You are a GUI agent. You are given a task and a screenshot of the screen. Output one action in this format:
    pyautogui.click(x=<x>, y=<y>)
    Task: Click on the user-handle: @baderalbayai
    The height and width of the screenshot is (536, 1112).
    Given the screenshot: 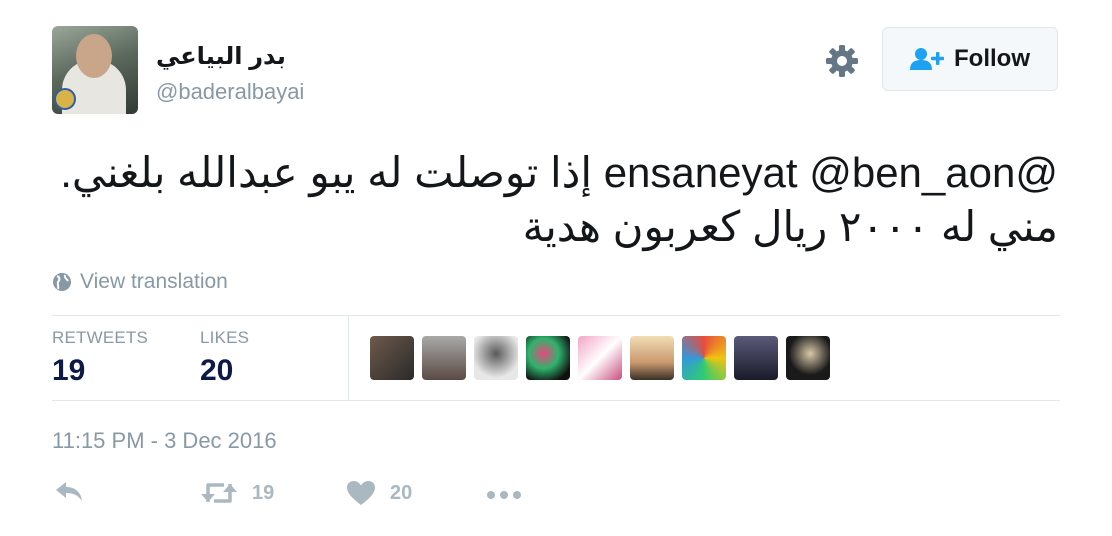 What is the action you would take?
    pyautogui.click(x=230, y=92)
    